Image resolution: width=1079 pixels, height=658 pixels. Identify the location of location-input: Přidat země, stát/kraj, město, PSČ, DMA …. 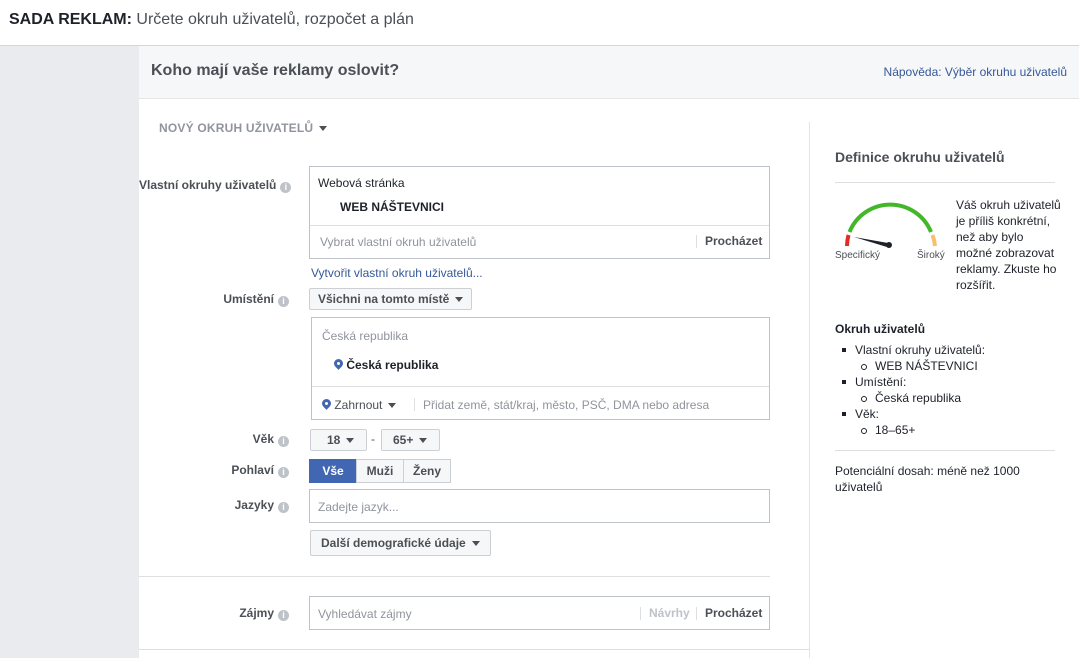
(566, 405).